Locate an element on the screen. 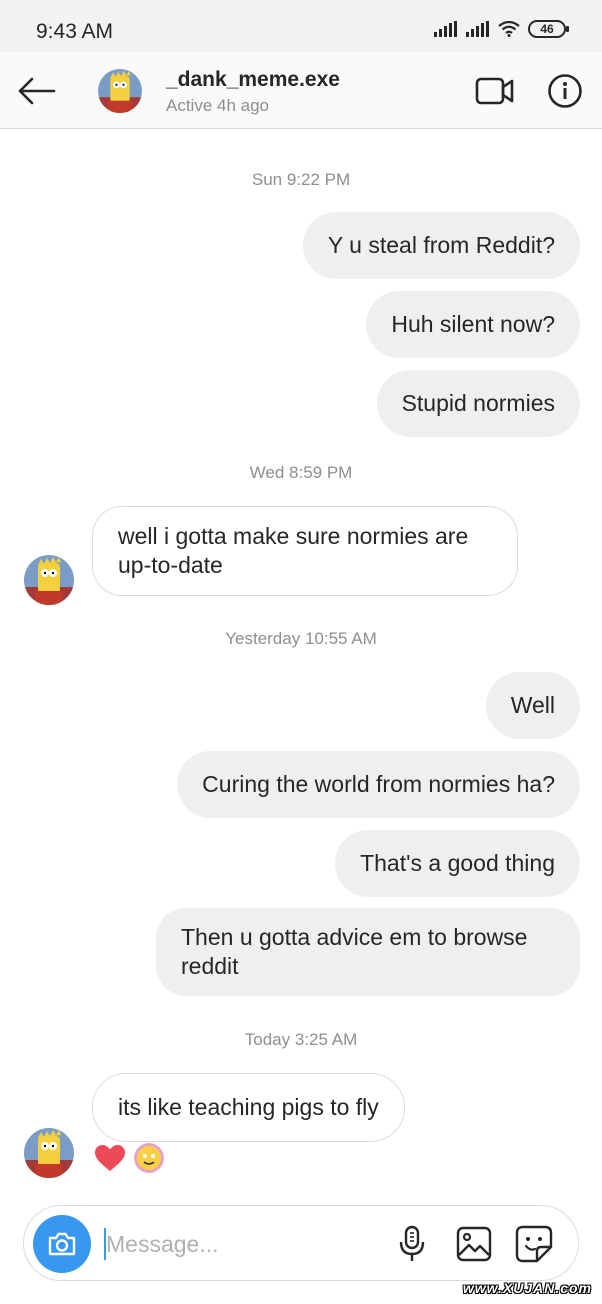 Image resolution: width=602 pixels, height=1304 pixels. status-time: 9:43 AM is located at coordinates (75, 31).